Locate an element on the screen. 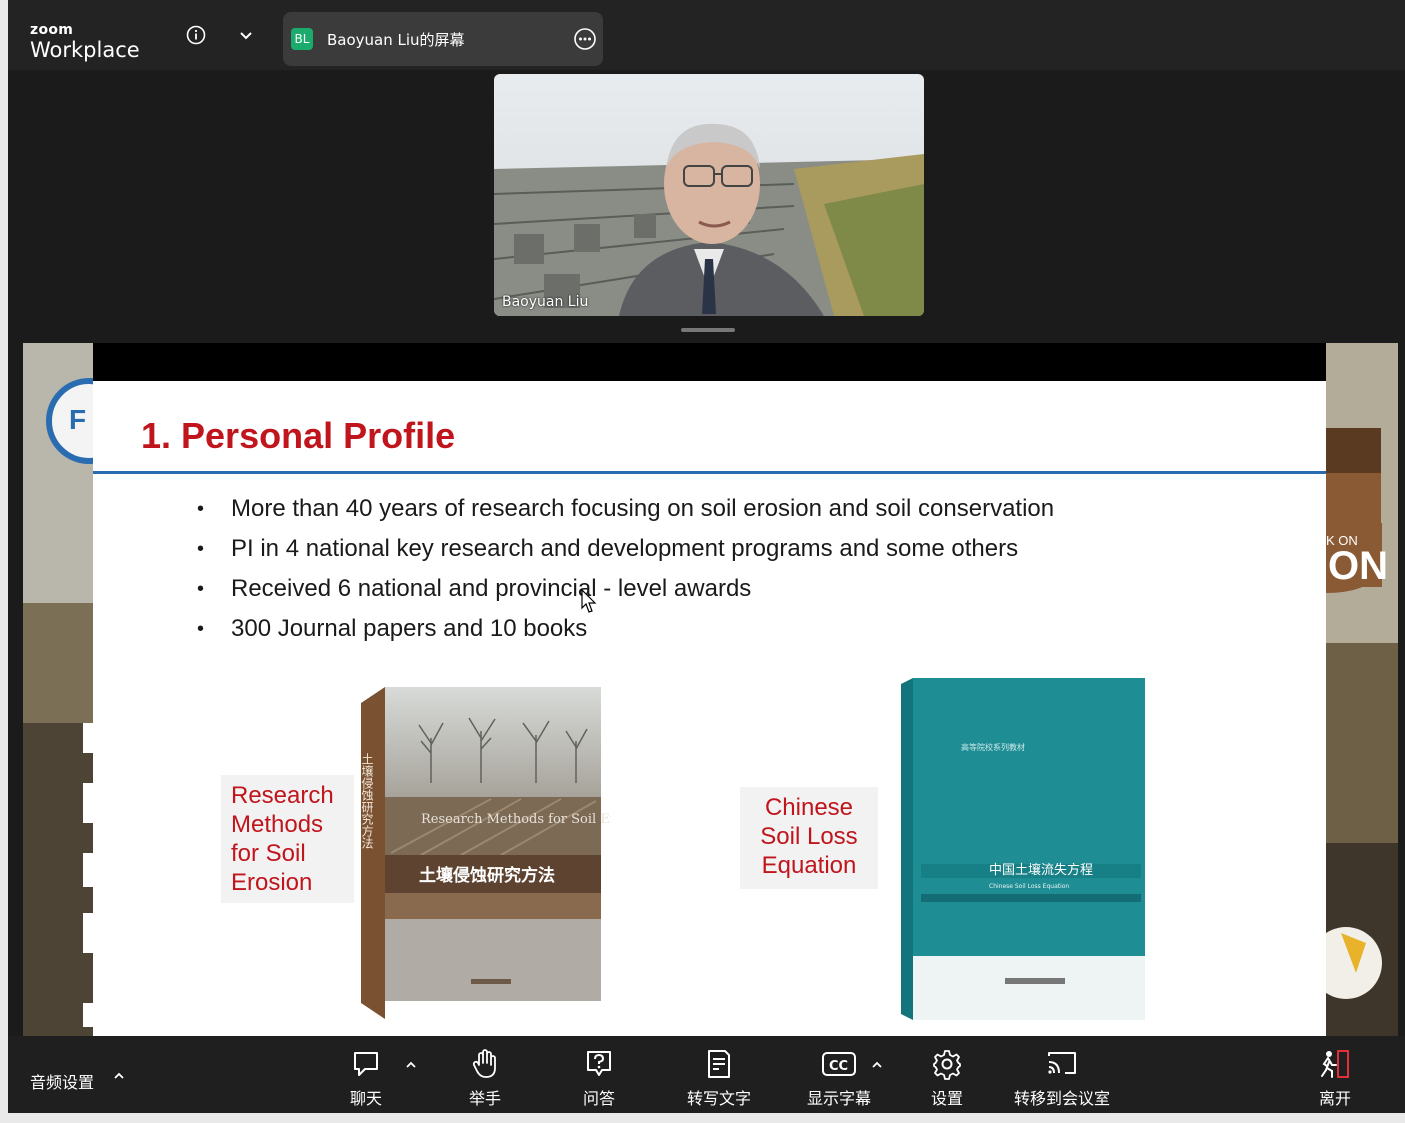  raise-hand-button: 举手 is located at coordinates (485, 1079).